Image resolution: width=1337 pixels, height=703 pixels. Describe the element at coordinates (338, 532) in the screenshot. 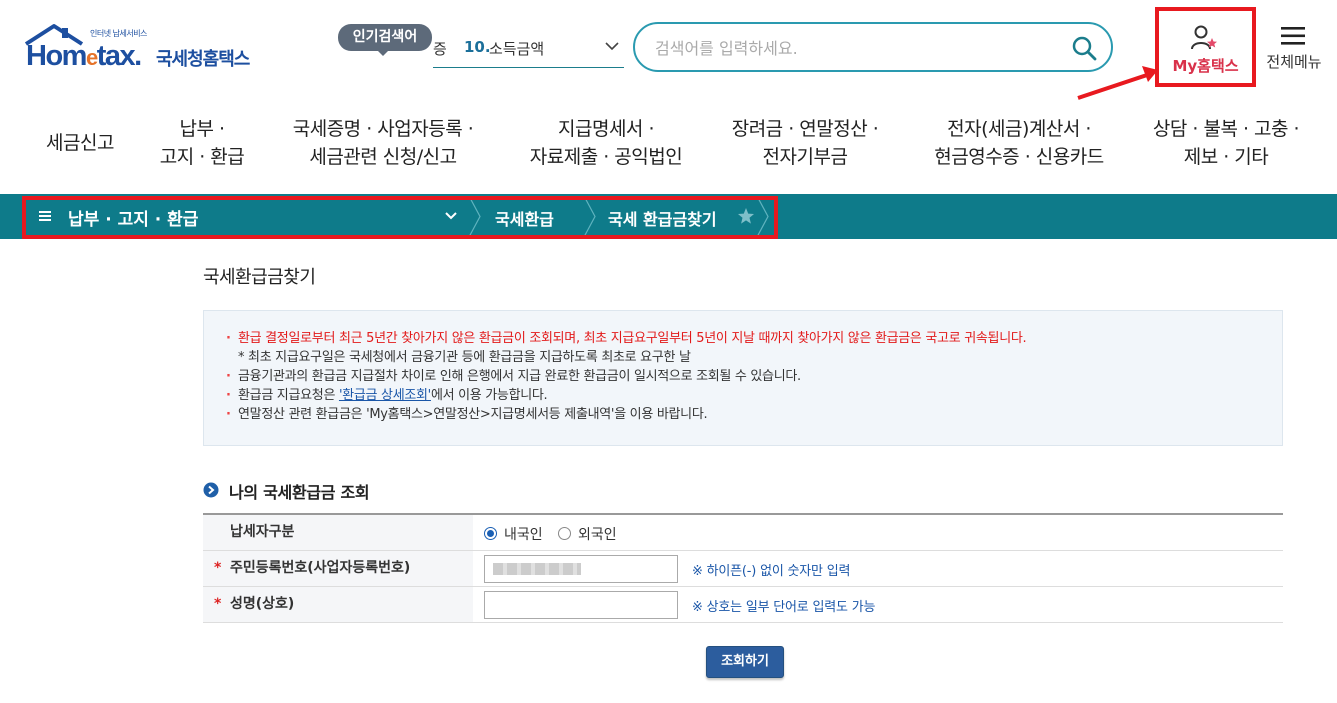

I see `taxpayer-type-label: 납세자구분` at that location.